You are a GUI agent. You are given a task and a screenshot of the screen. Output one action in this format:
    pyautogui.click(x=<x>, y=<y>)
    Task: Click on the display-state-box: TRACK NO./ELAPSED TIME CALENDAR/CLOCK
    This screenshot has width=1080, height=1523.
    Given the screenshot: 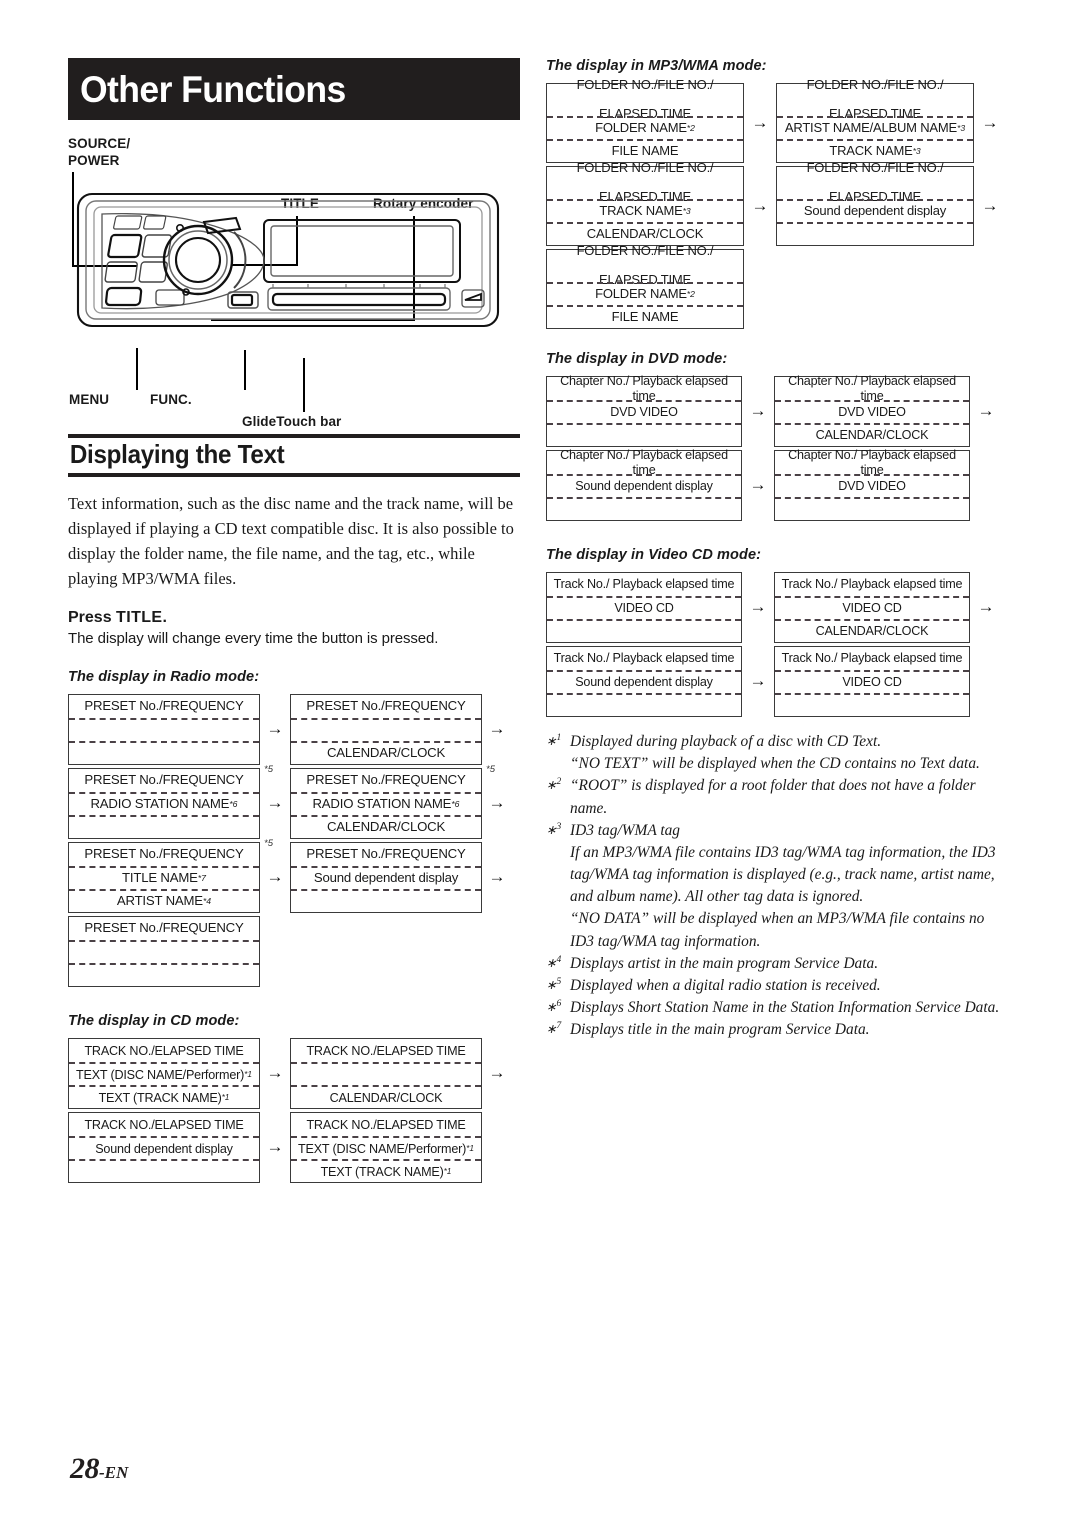 What is the action you would take?
    pyautogui.click(x=386, y=1074)
    